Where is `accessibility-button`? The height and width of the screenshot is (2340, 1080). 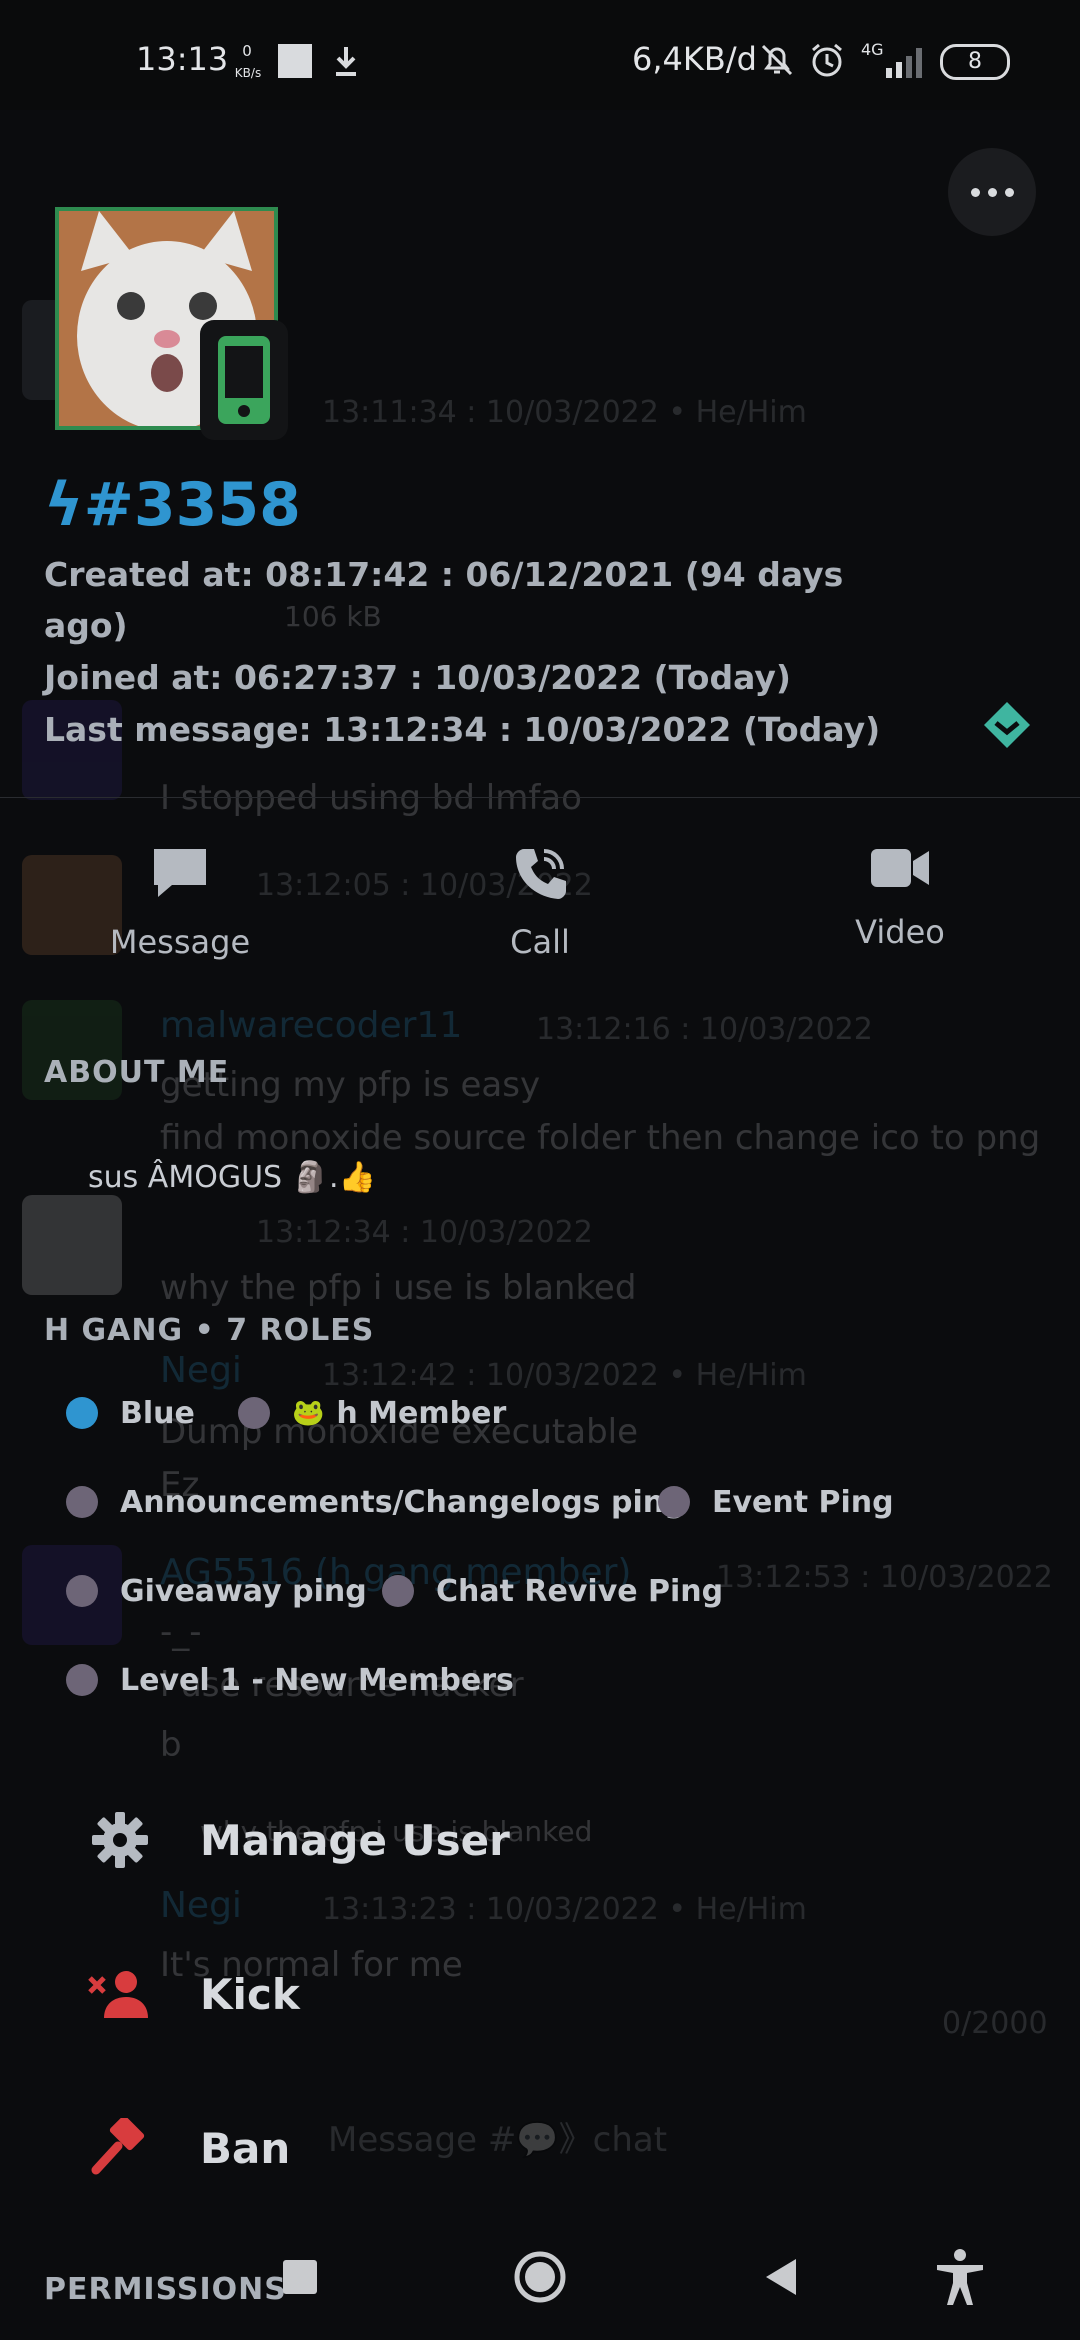
accessibility-button is located at coordinates (960, 2277).